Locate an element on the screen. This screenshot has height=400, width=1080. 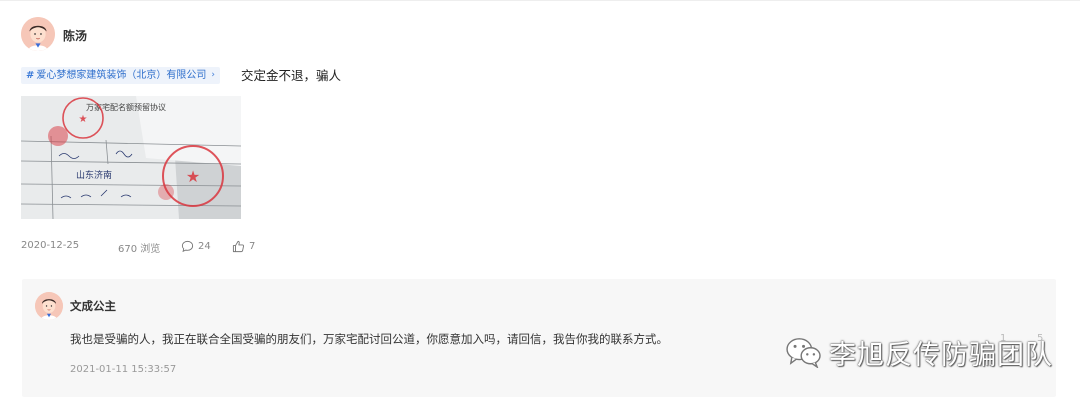
wechat-icon is located at coordinates (803, 353).